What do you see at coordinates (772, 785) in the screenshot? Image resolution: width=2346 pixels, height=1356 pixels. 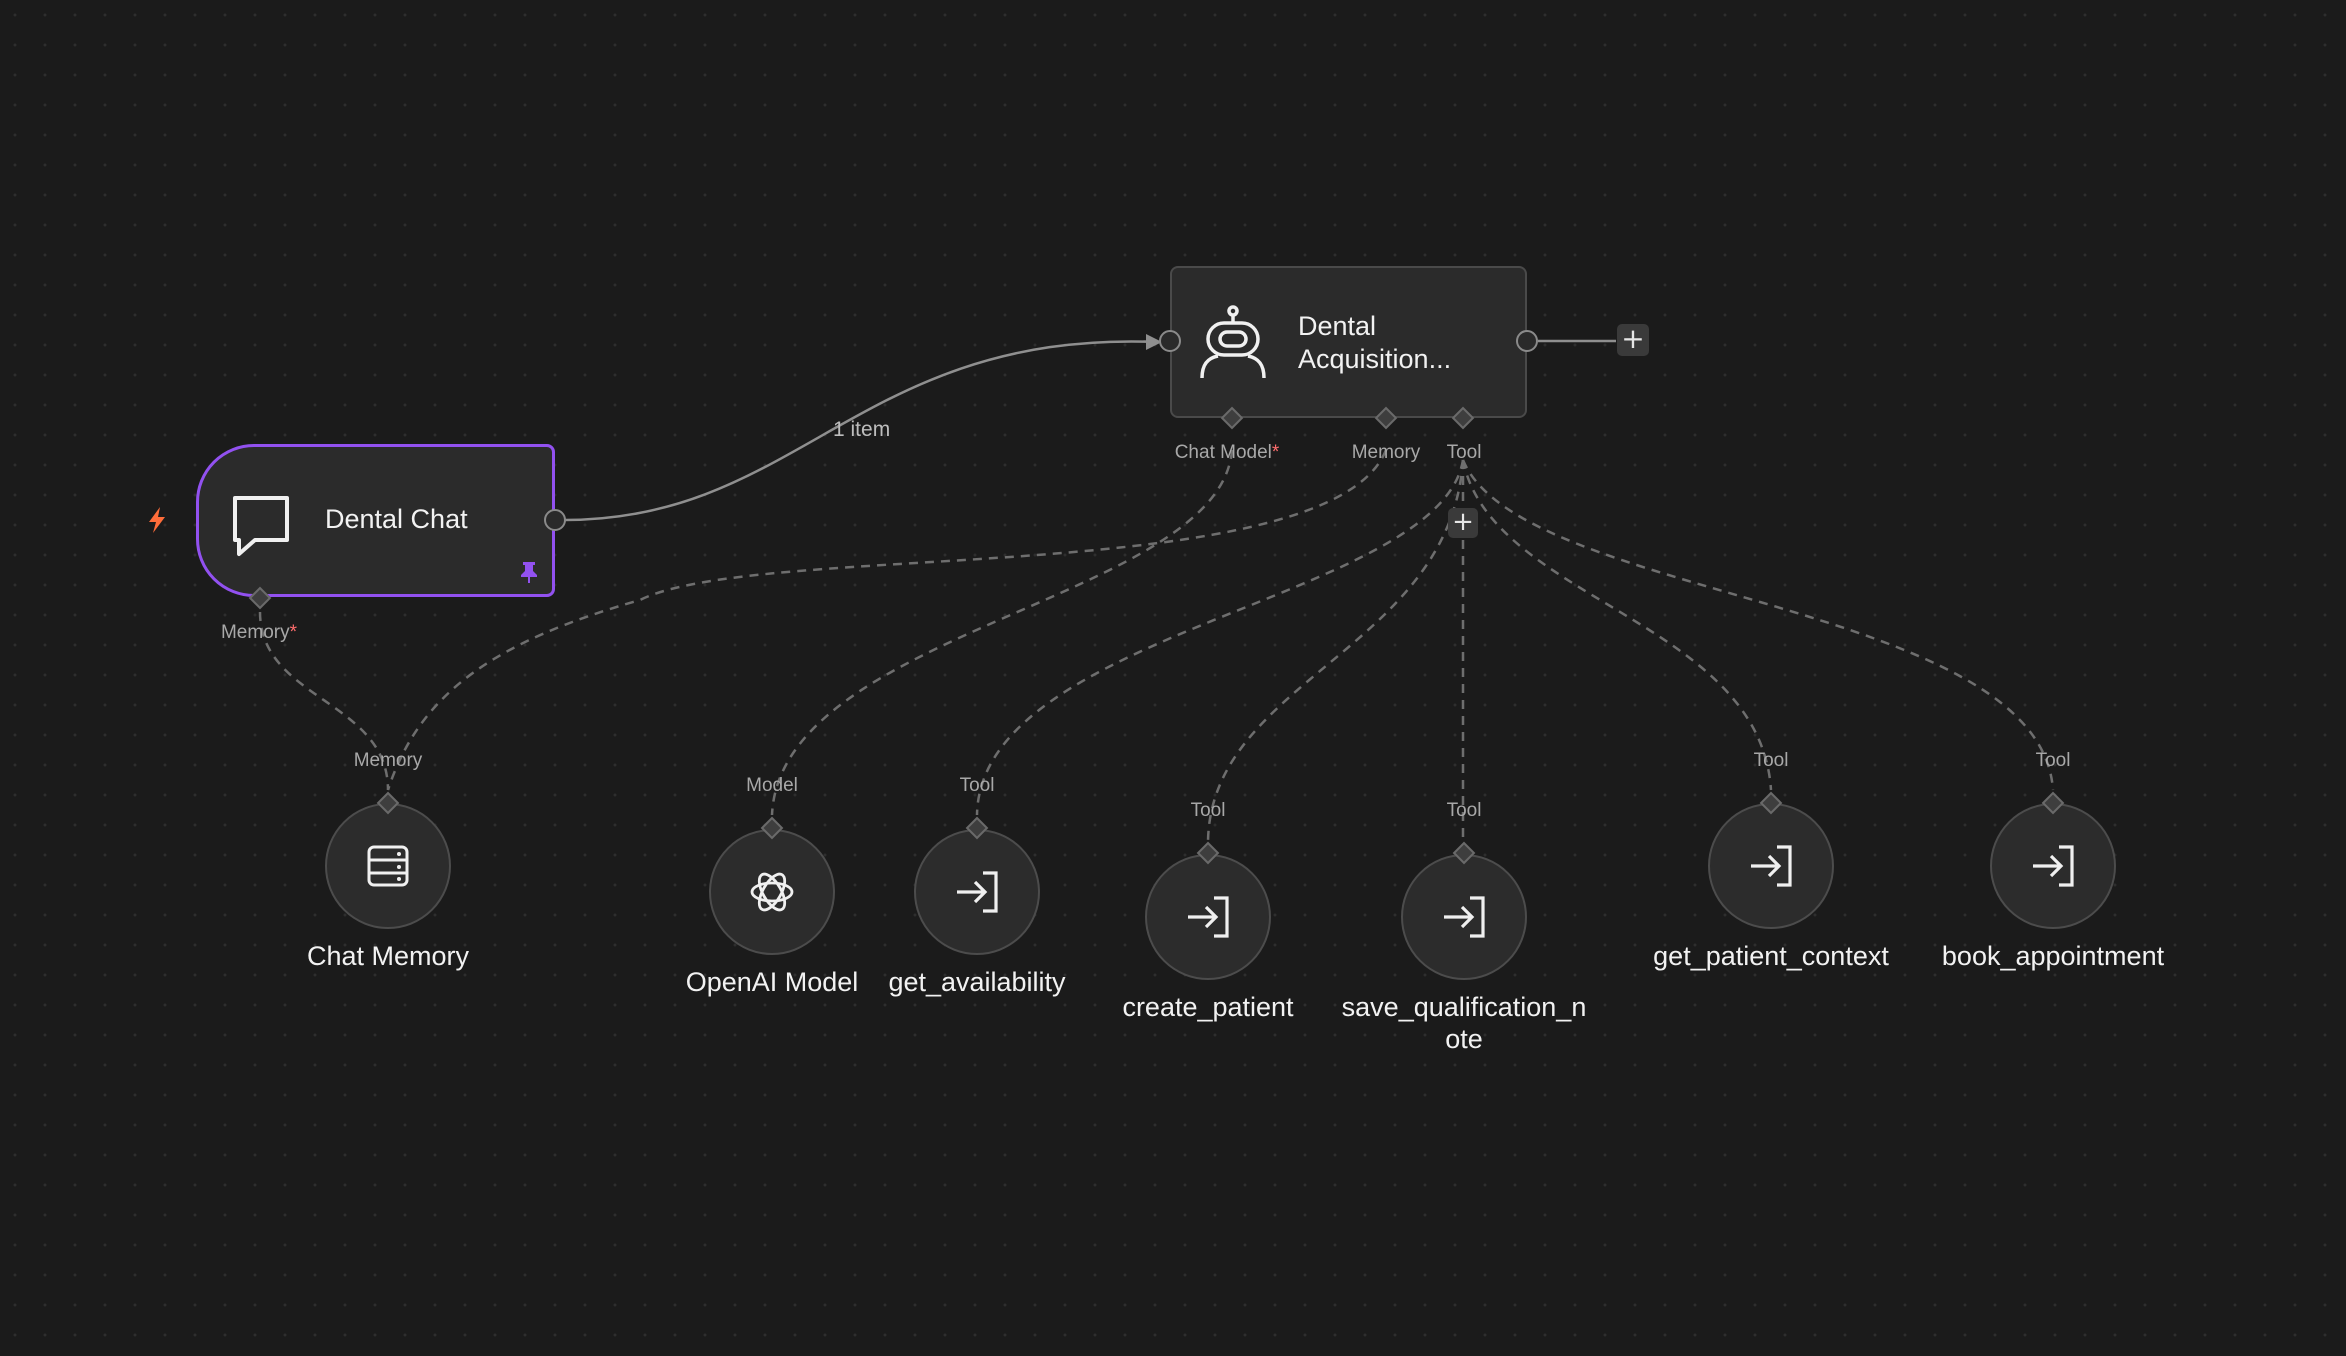 I see `sub-node-port-label: Model` at bounding box center [772, 785].